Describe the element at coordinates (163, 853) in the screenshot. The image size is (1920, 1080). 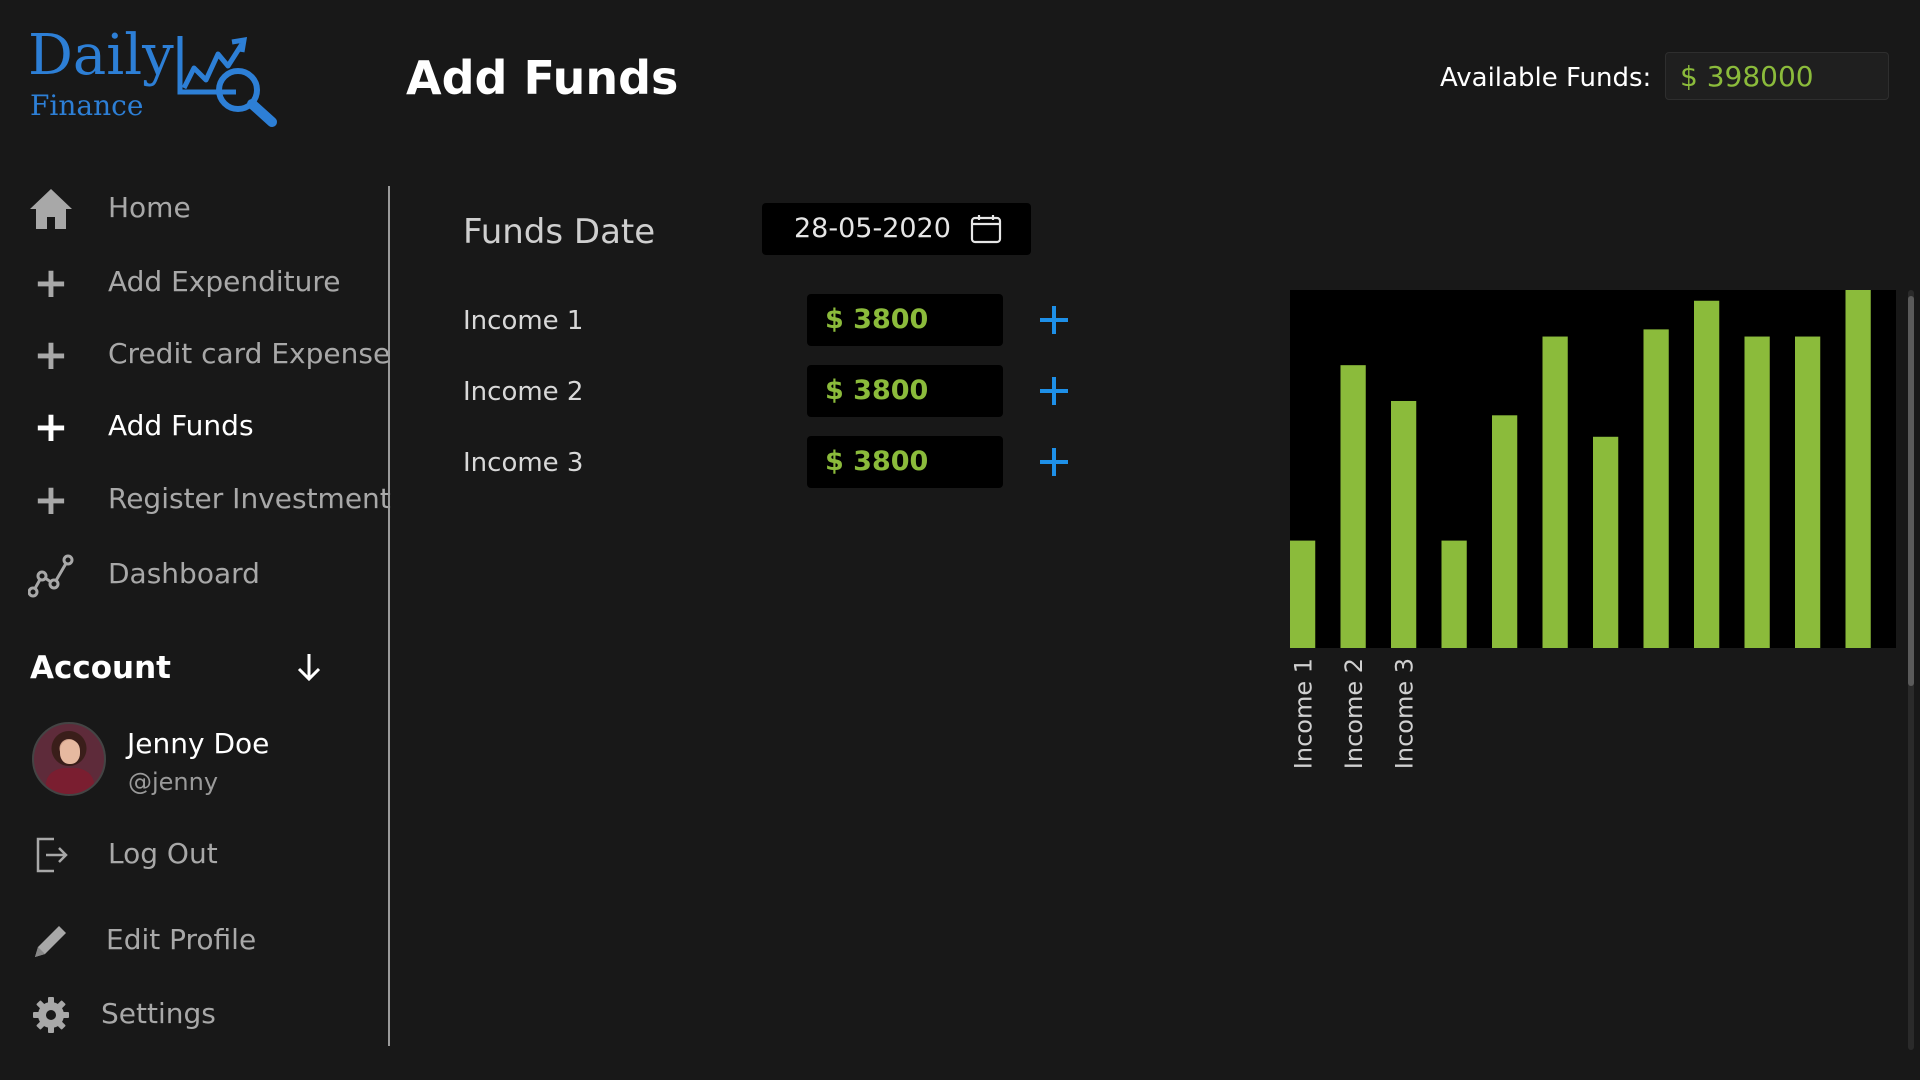
I see `logout-label: Log Out` at that location.